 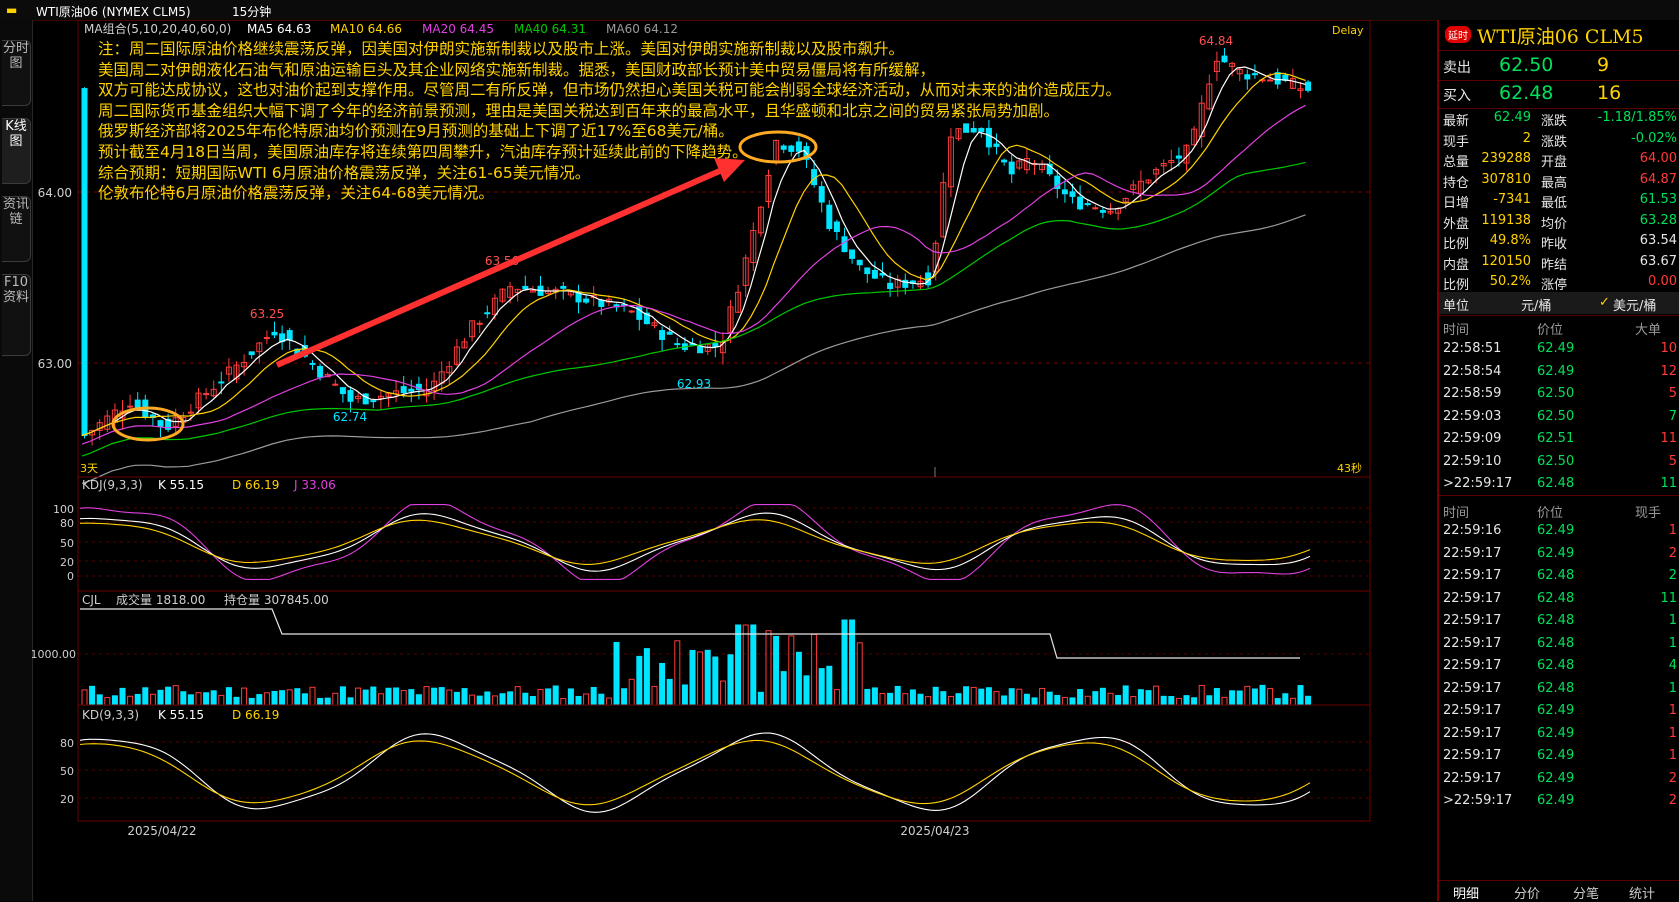 What do you see at coordinates (1456, 285) in the screenshot?
I see `stat-label: 比例` at bounding box center [1456, 285].